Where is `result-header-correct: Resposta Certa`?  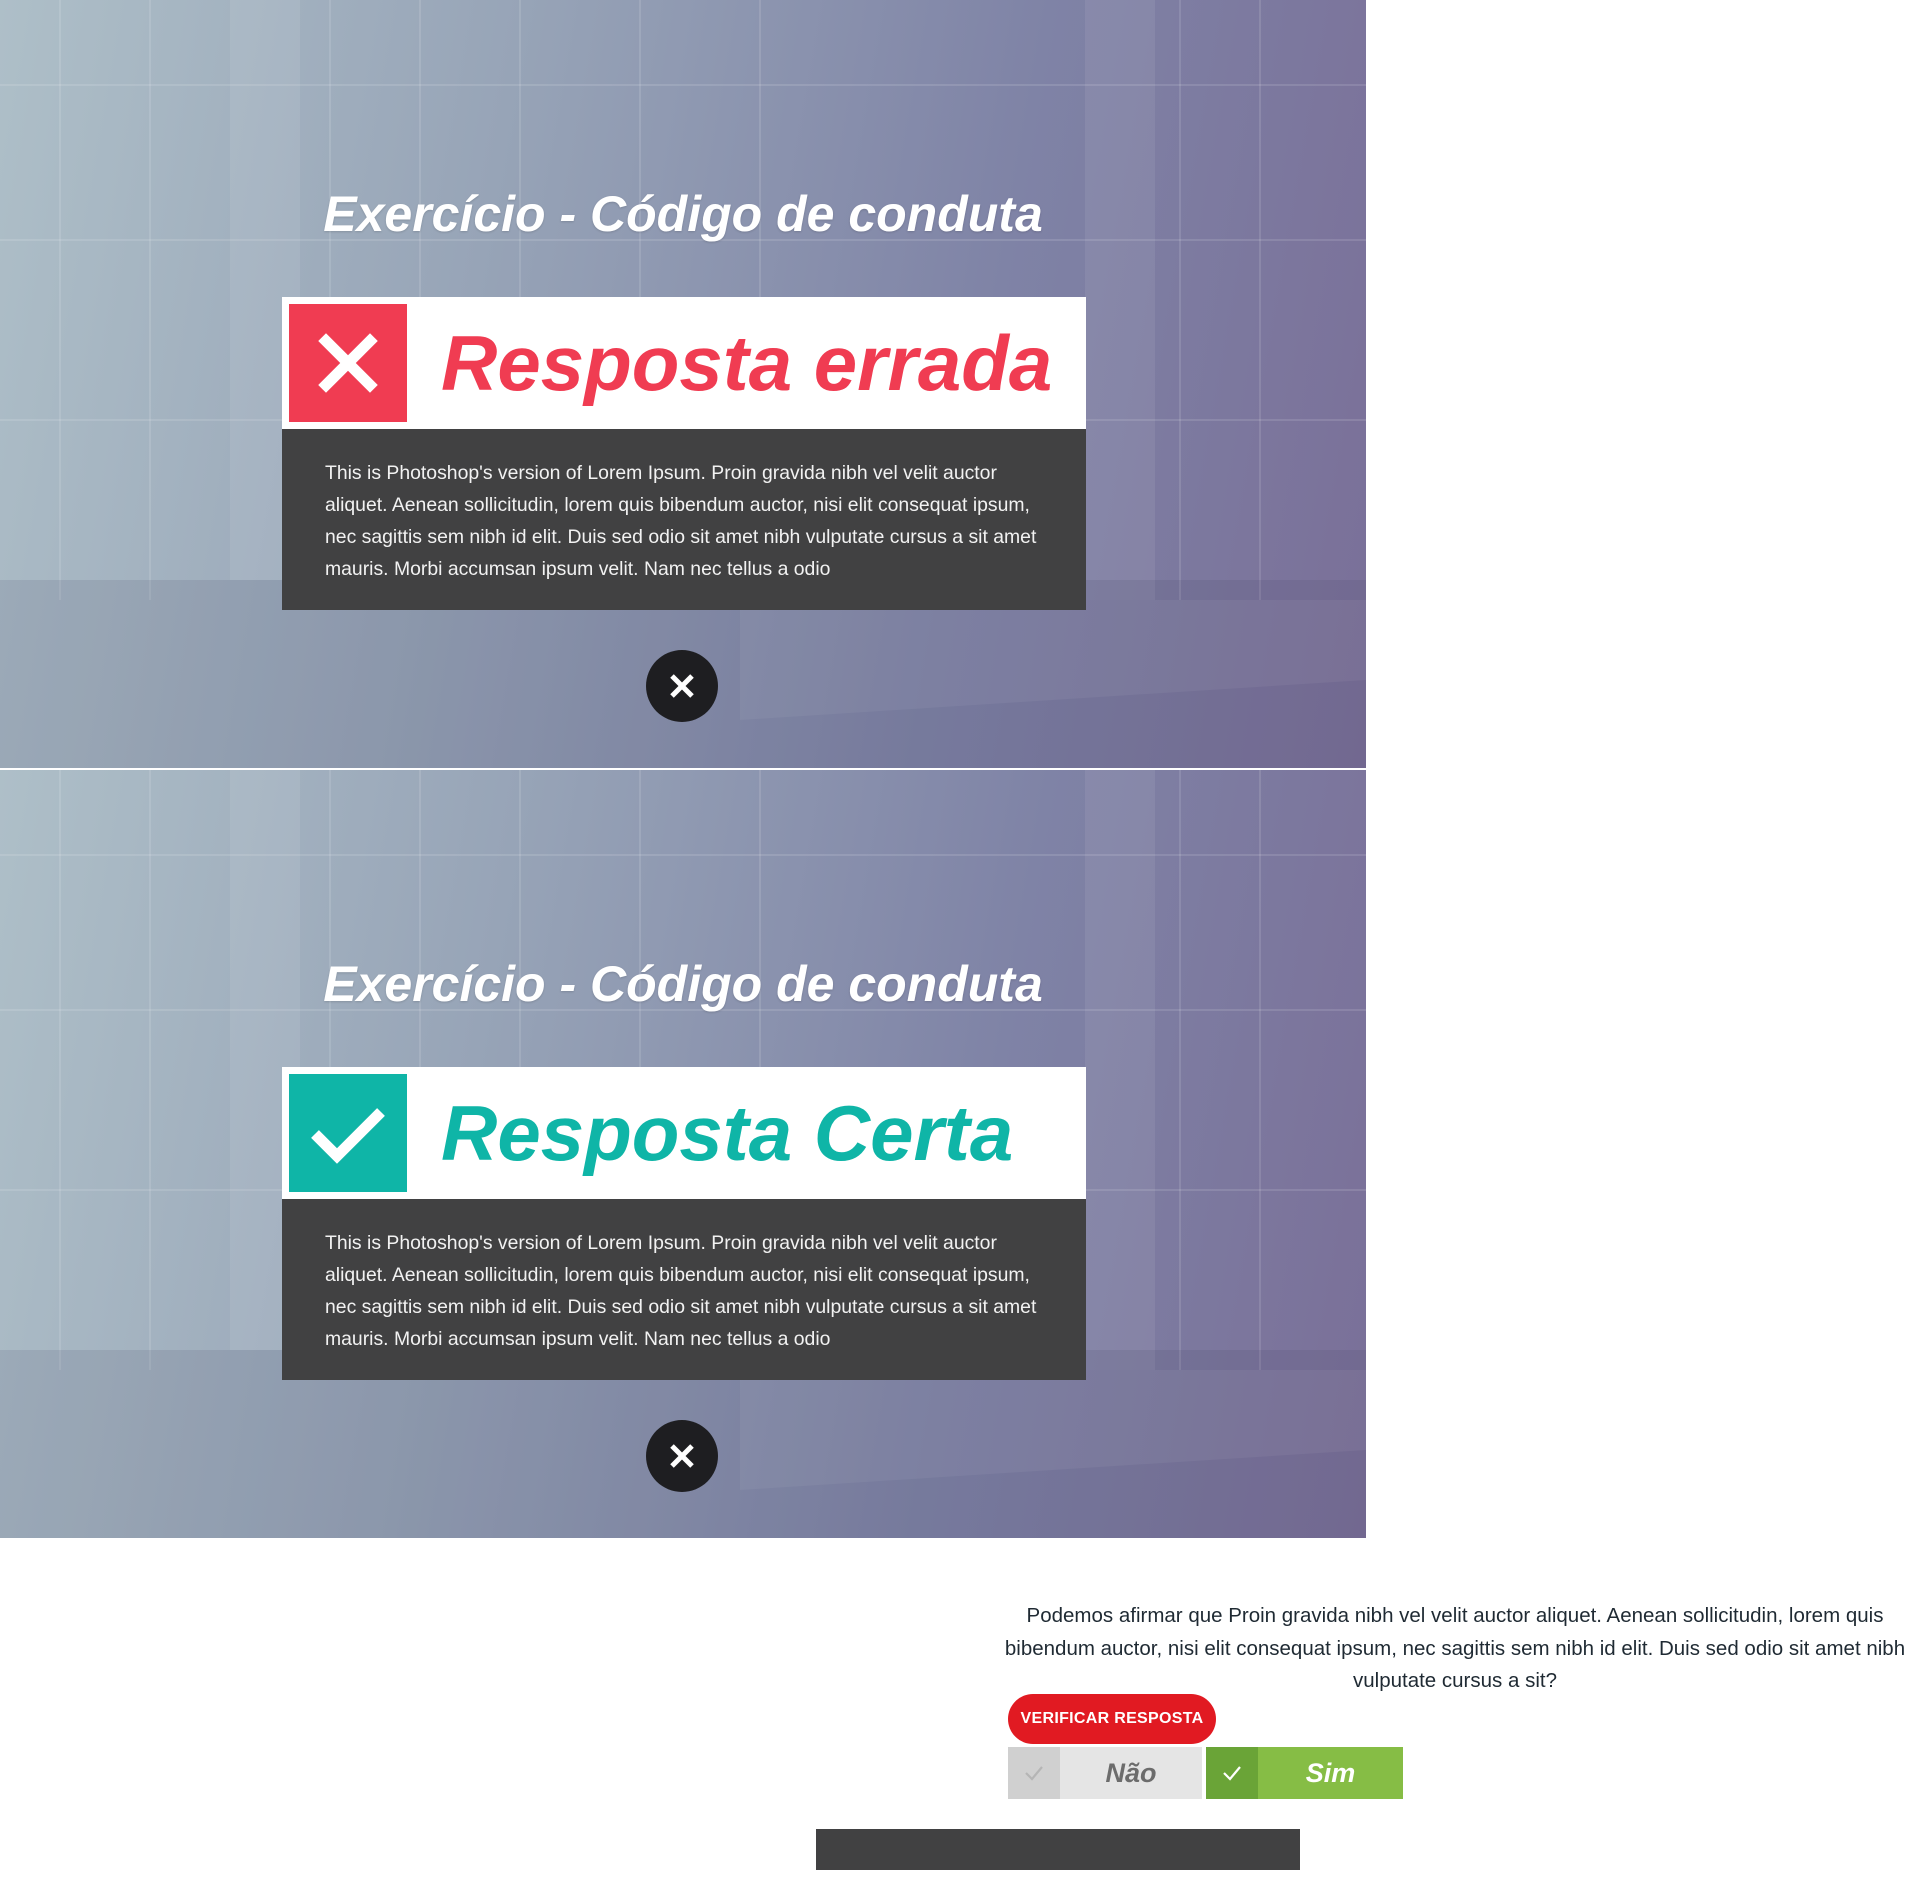 result-header-correct: Resposta Certa is located at coordinates (684, 1133).